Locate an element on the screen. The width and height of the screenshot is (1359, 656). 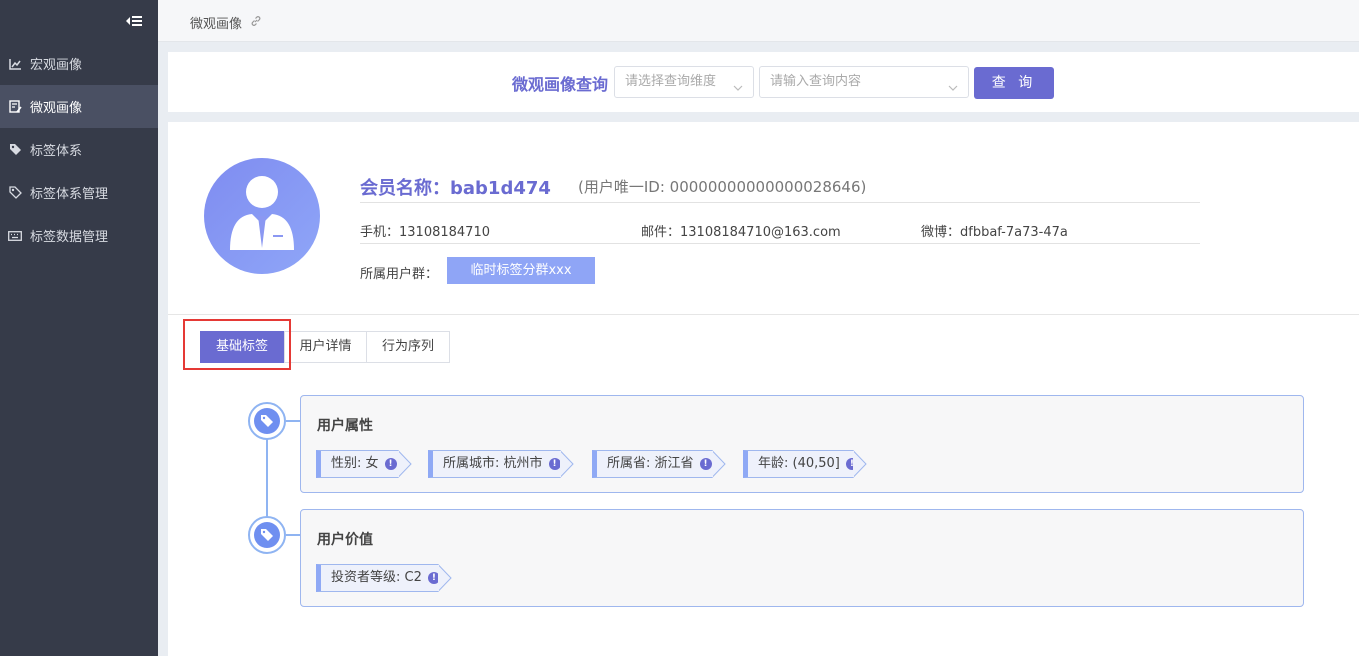
sidebar-item-tag-system: 标签体系 is located at coordinates (79, 149).